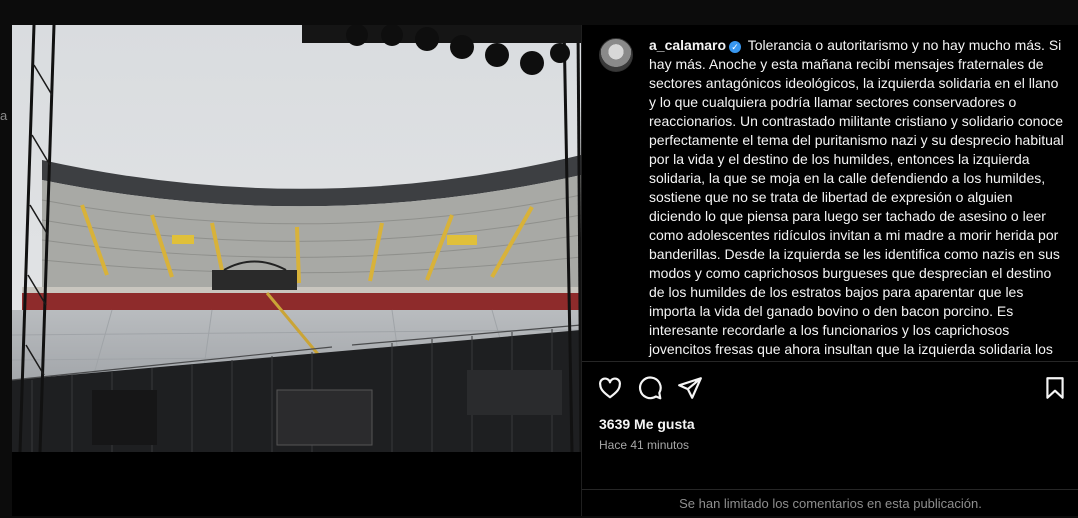  I want to click on paper-plane-icon, so click(690, 388).